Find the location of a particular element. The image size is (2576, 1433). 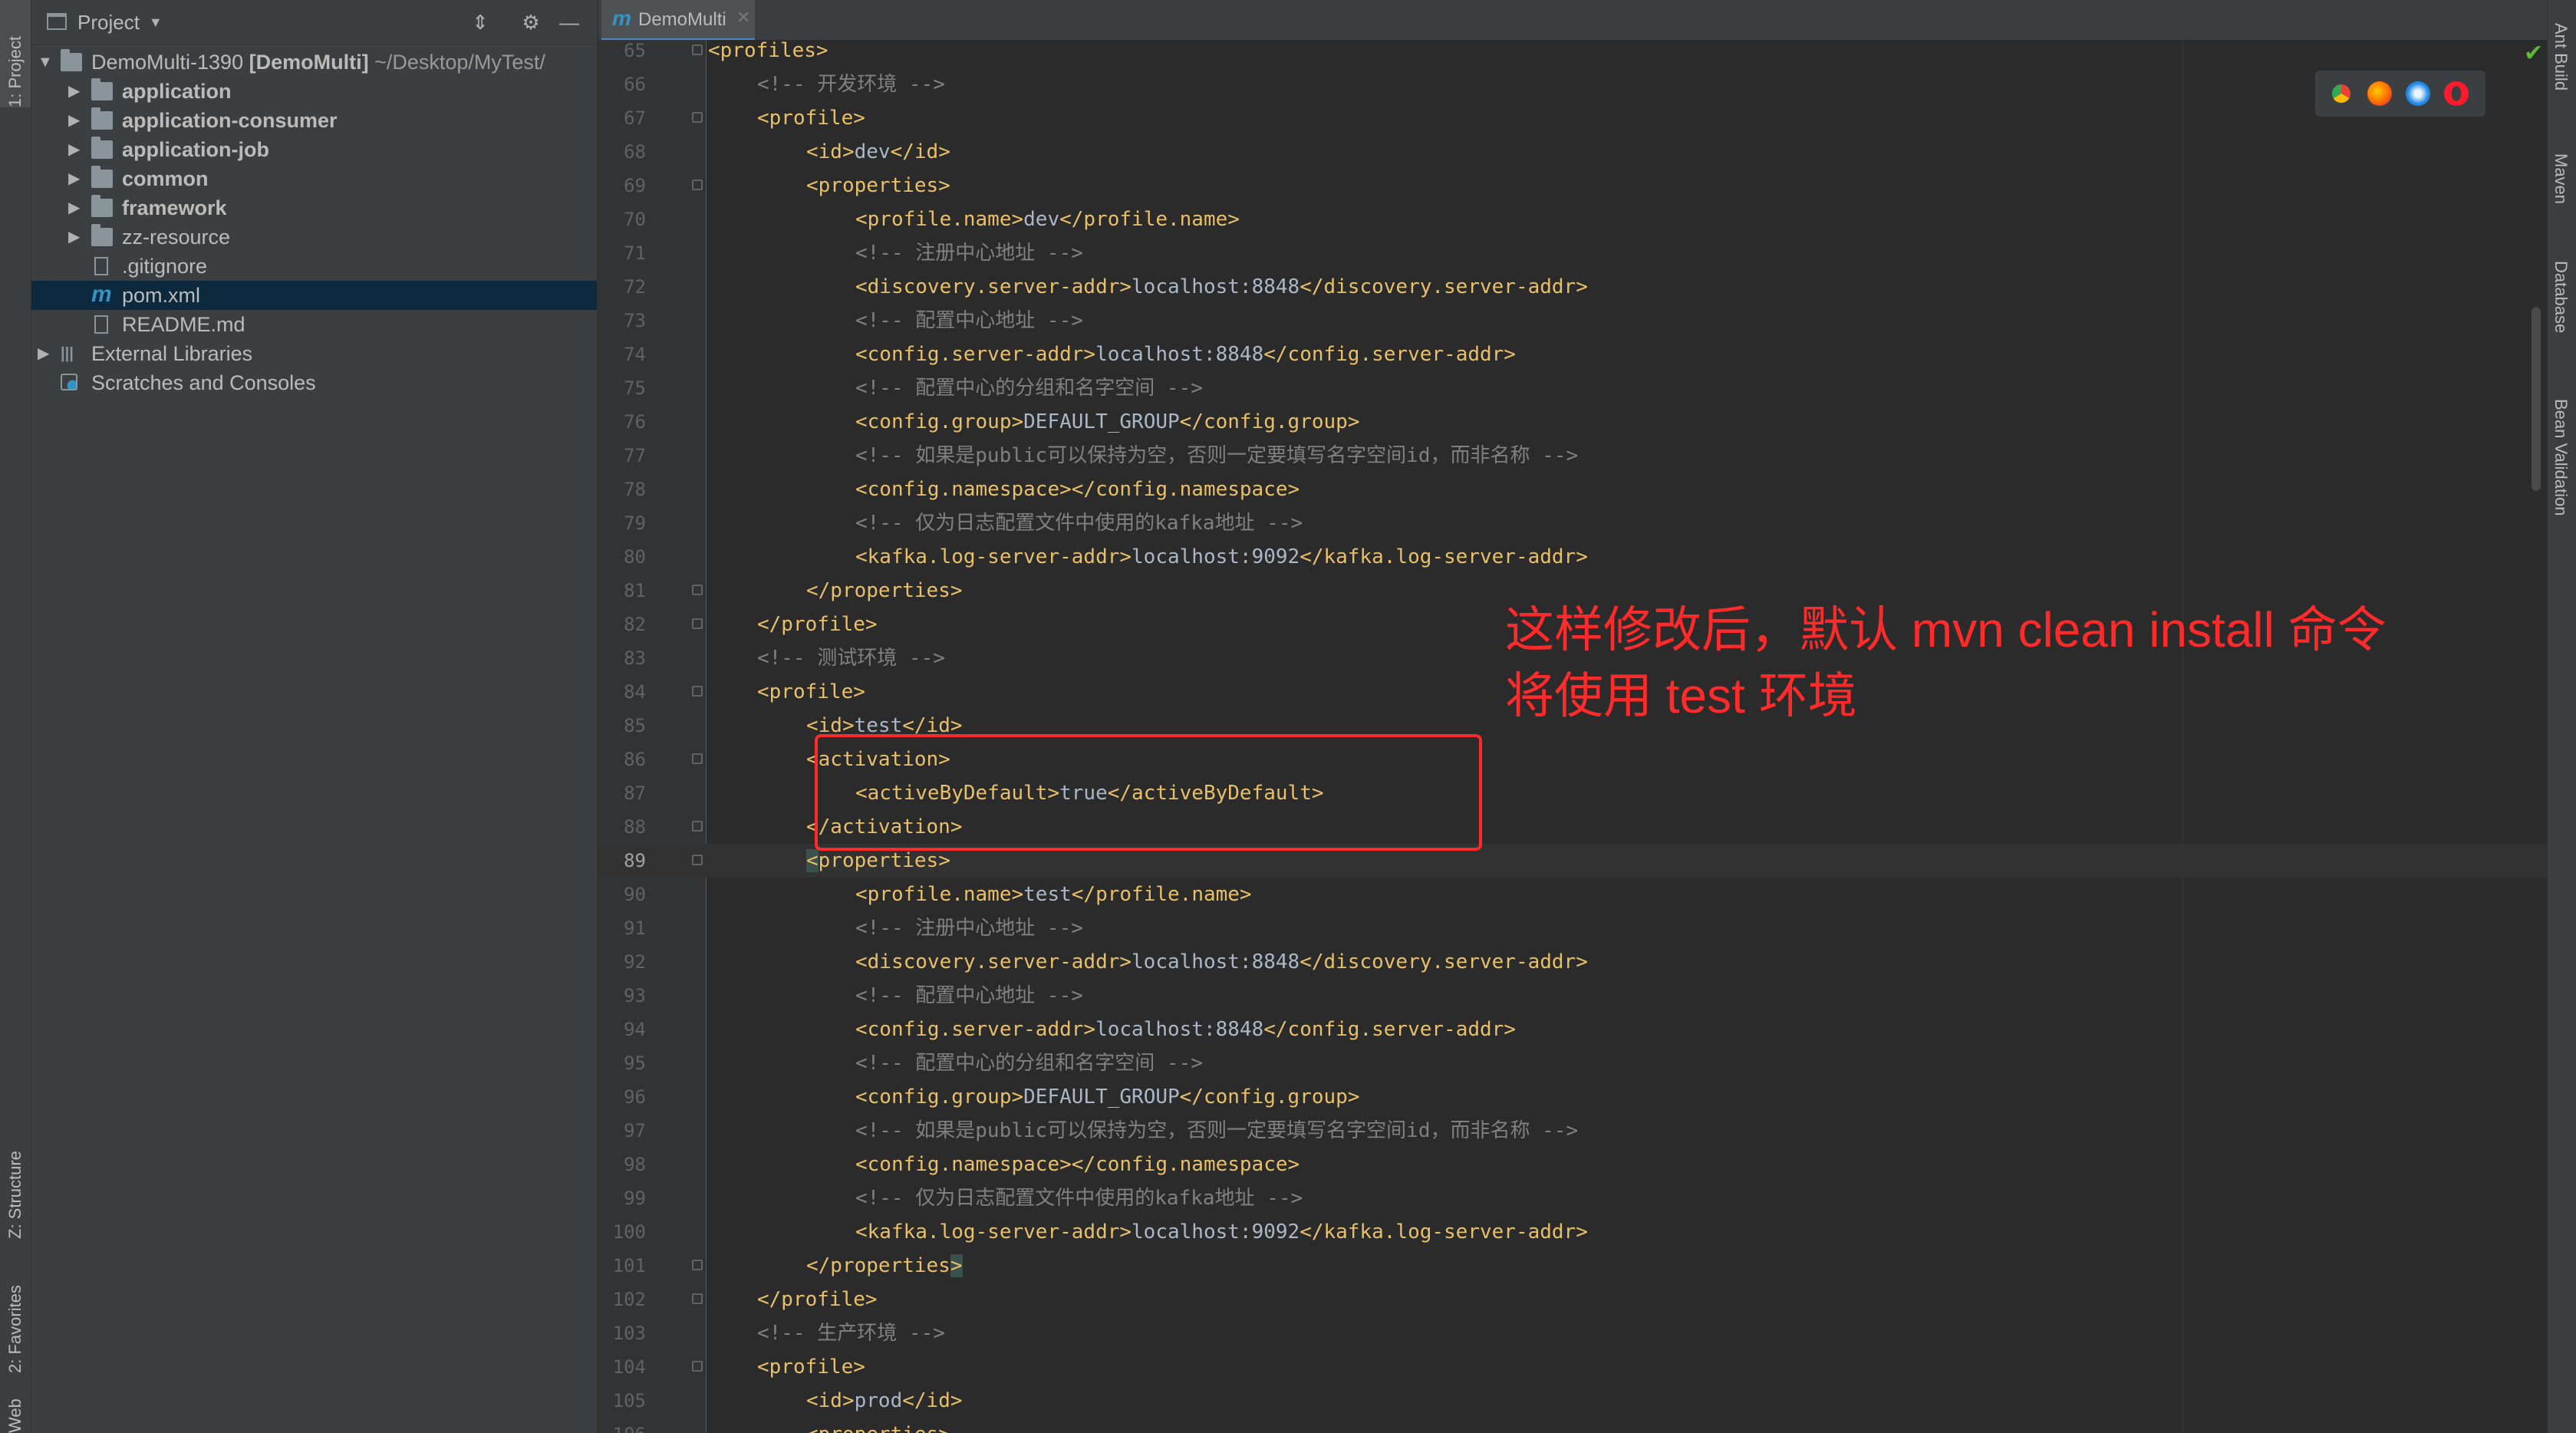

tree-item: ▶ application is located at coordinates (314, 91).